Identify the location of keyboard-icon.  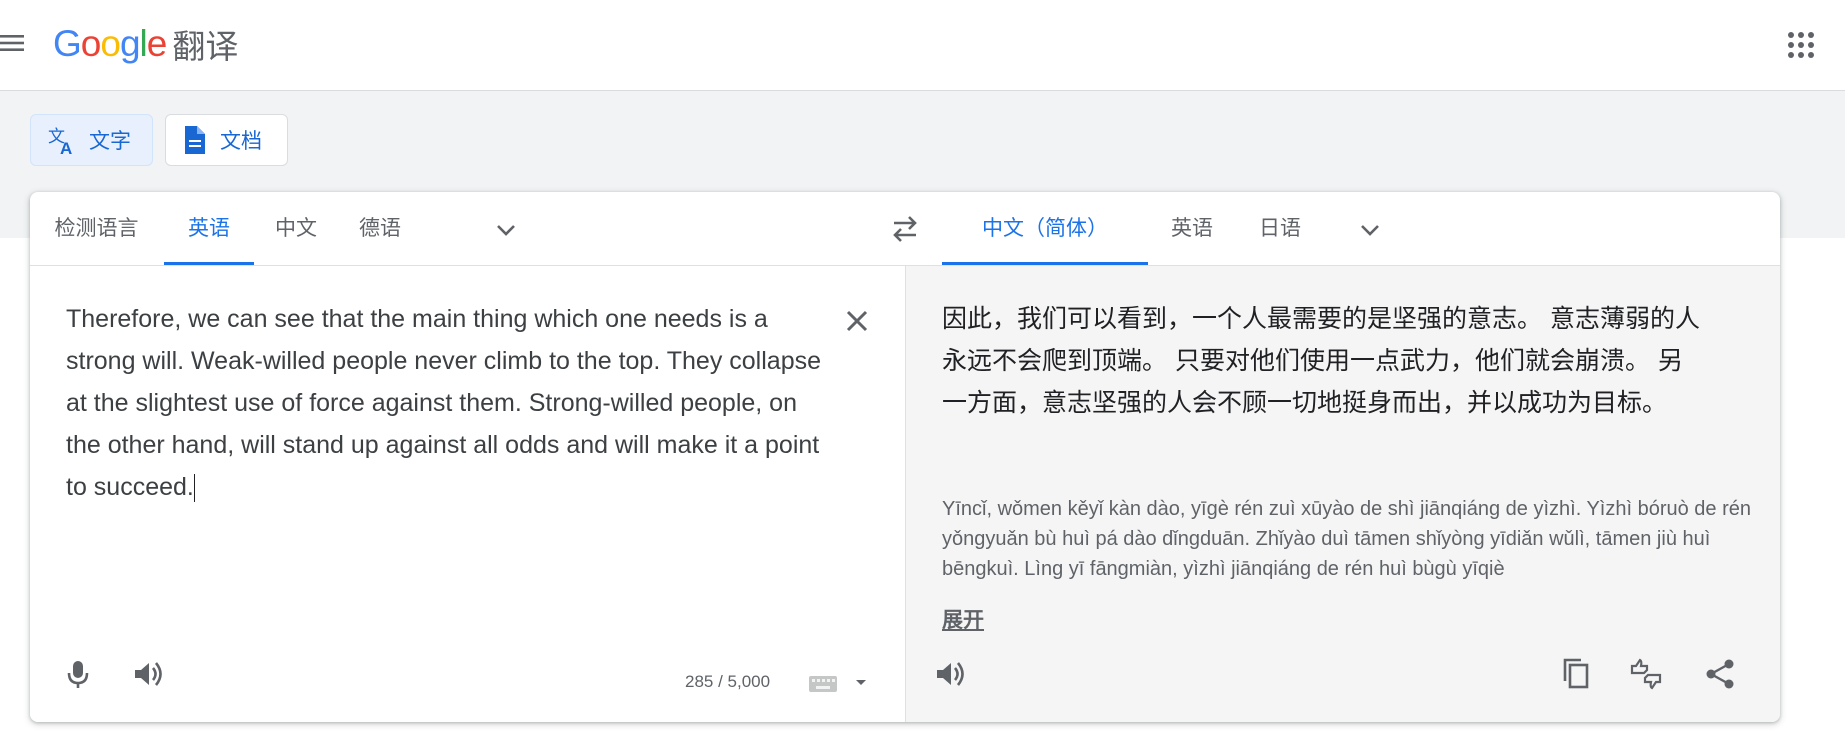
(823, 684).